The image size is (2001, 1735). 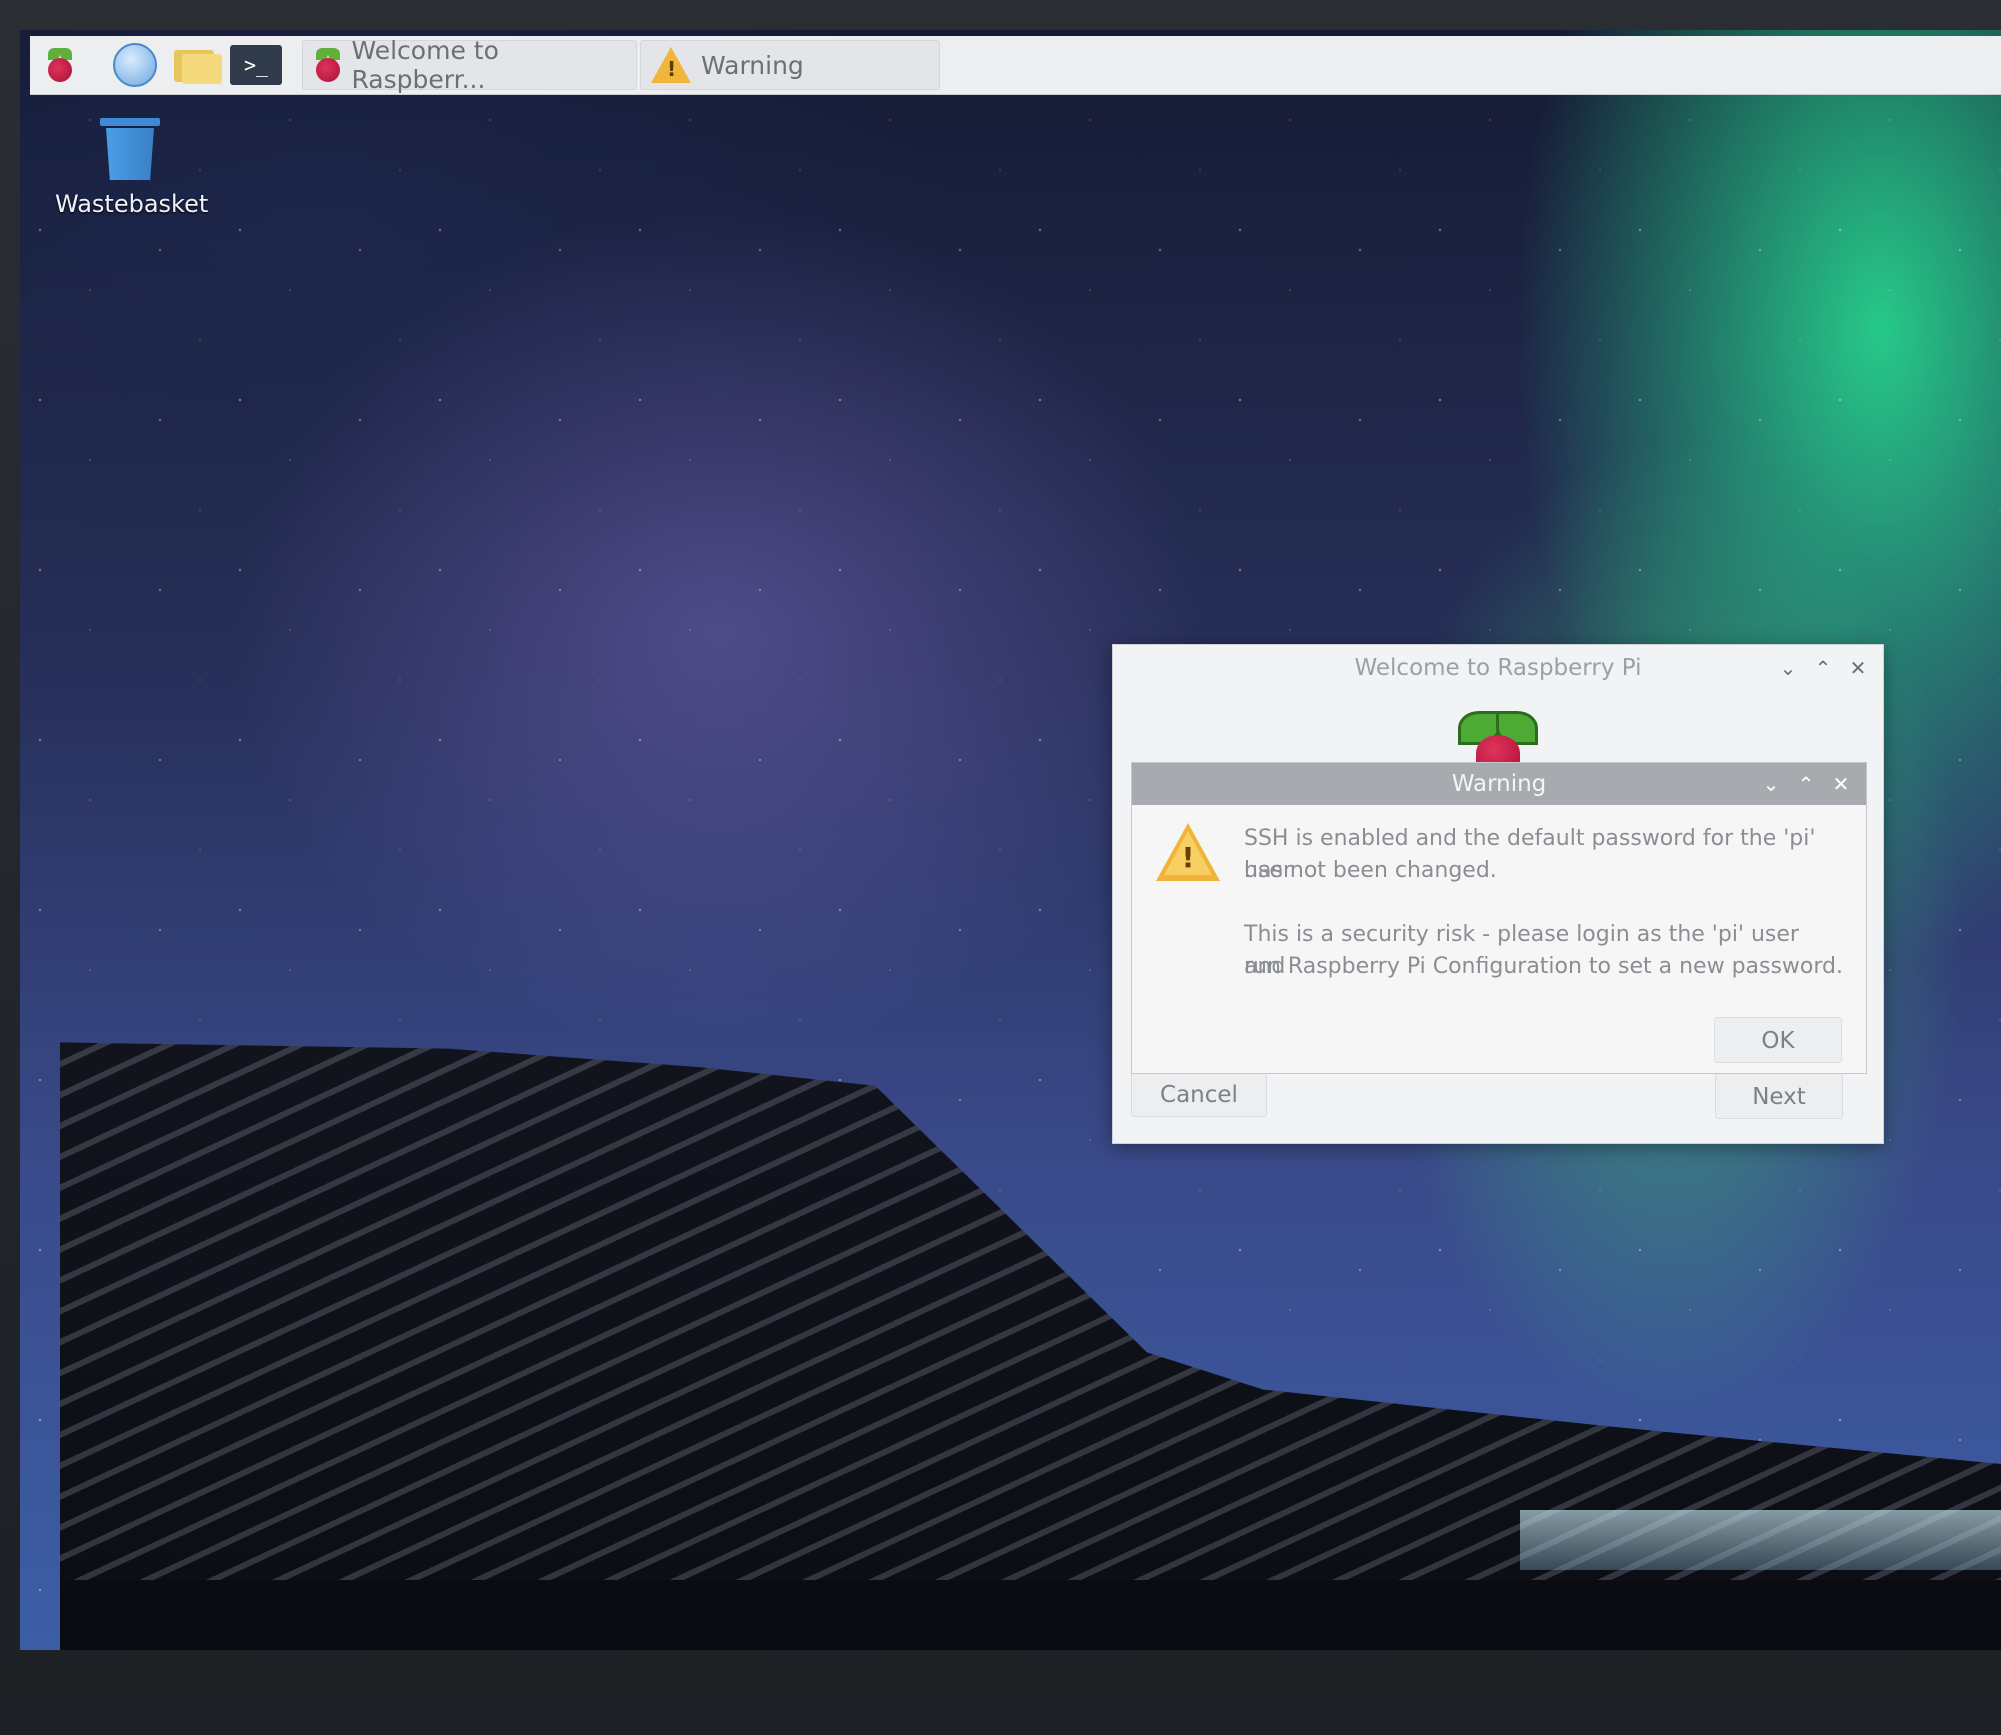 I want to click on menu-button, so click(x=60, y=65).